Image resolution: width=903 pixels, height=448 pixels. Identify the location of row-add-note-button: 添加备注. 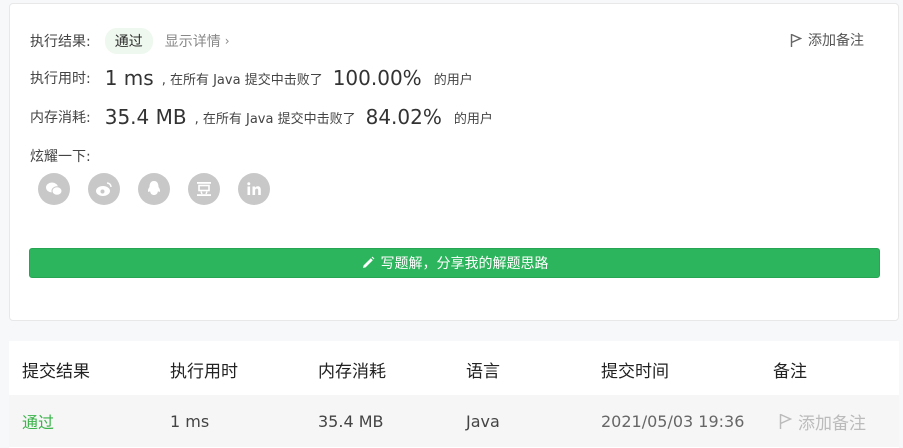
(822, 421).